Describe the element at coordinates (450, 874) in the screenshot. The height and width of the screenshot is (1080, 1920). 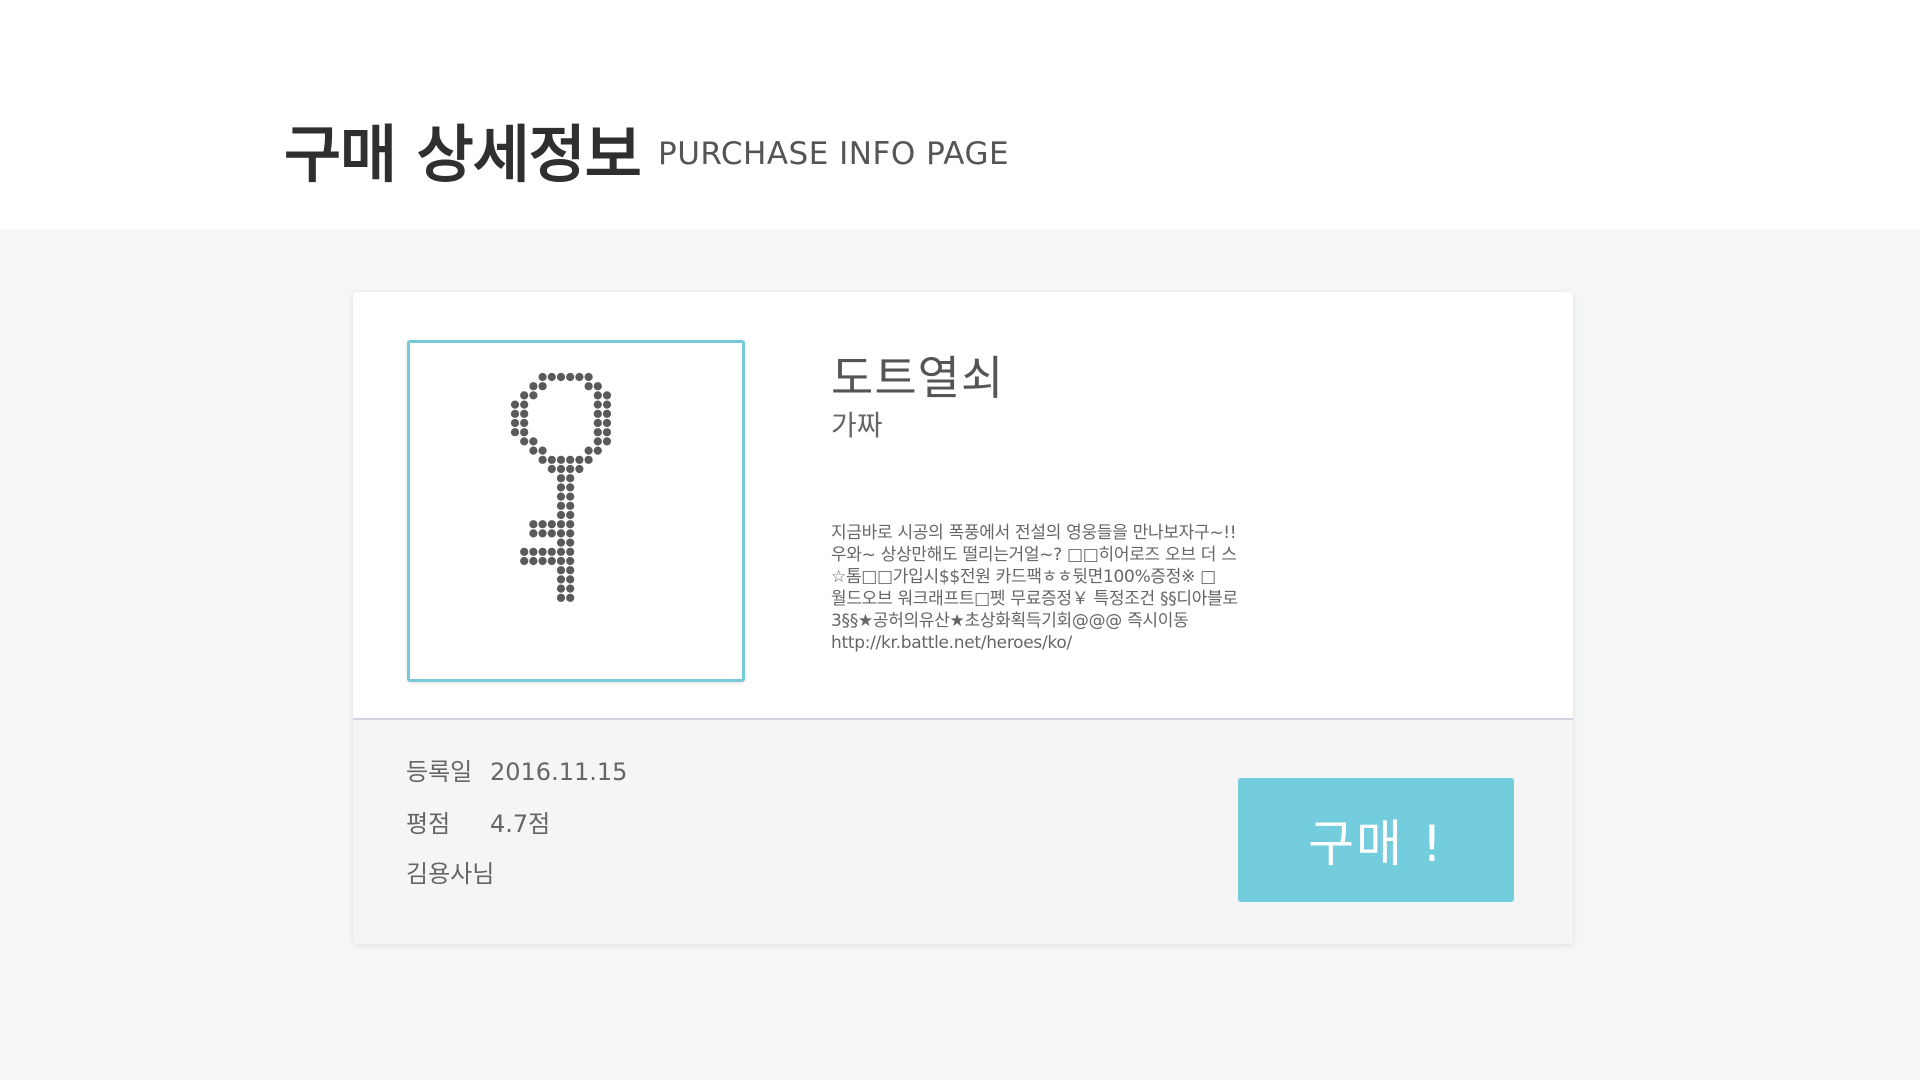
I see `seller-name: 김용사님` at that location.